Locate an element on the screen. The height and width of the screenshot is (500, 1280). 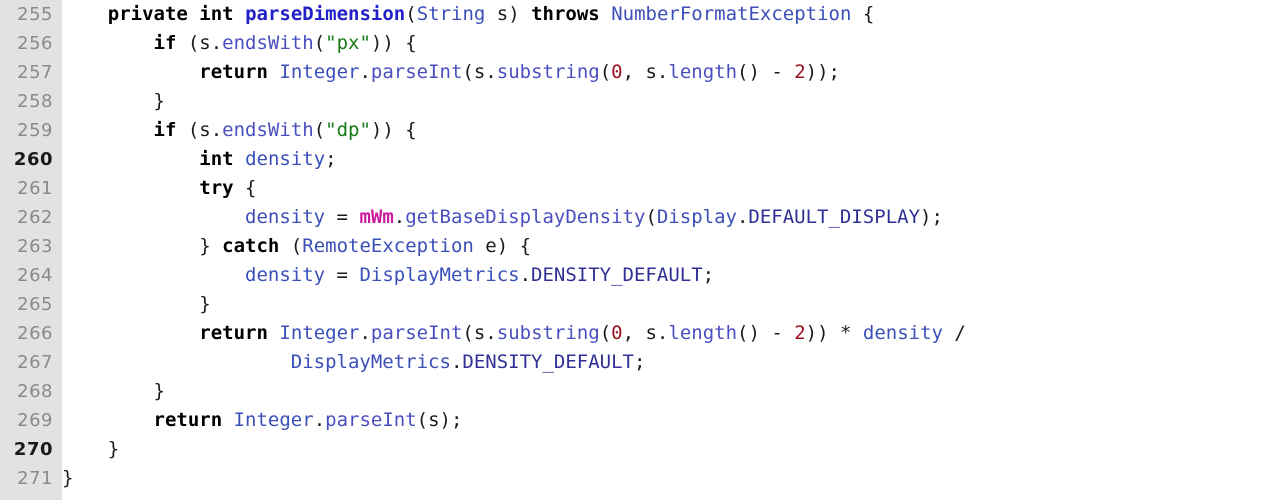
code-token-type: NumberFormatException is located at coordinates (731, 14).